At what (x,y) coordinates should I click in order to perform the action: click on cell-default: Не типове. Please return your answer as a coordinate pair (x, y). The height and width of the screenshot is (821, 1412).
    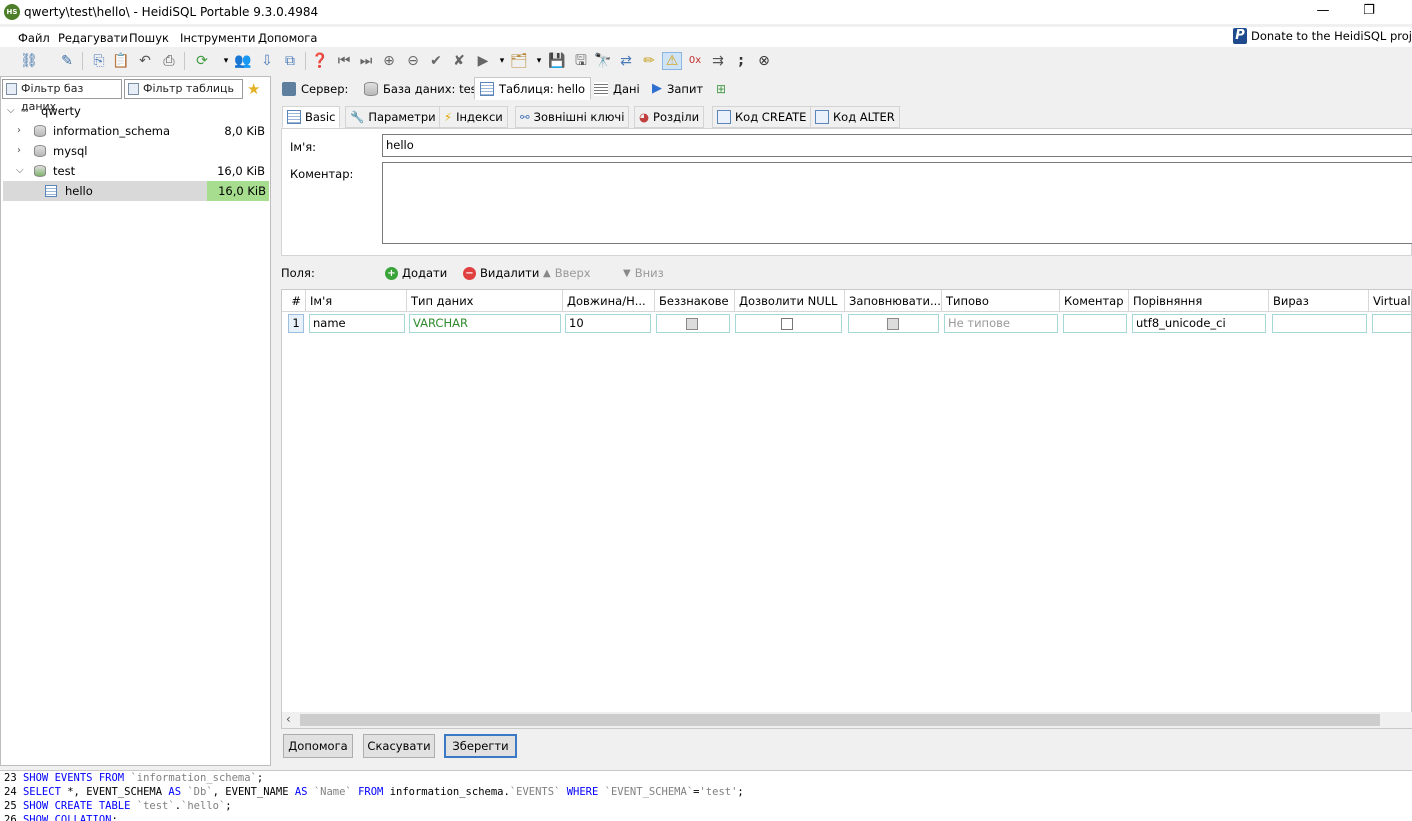
    Looking at the image, I should click on (1001, 323).